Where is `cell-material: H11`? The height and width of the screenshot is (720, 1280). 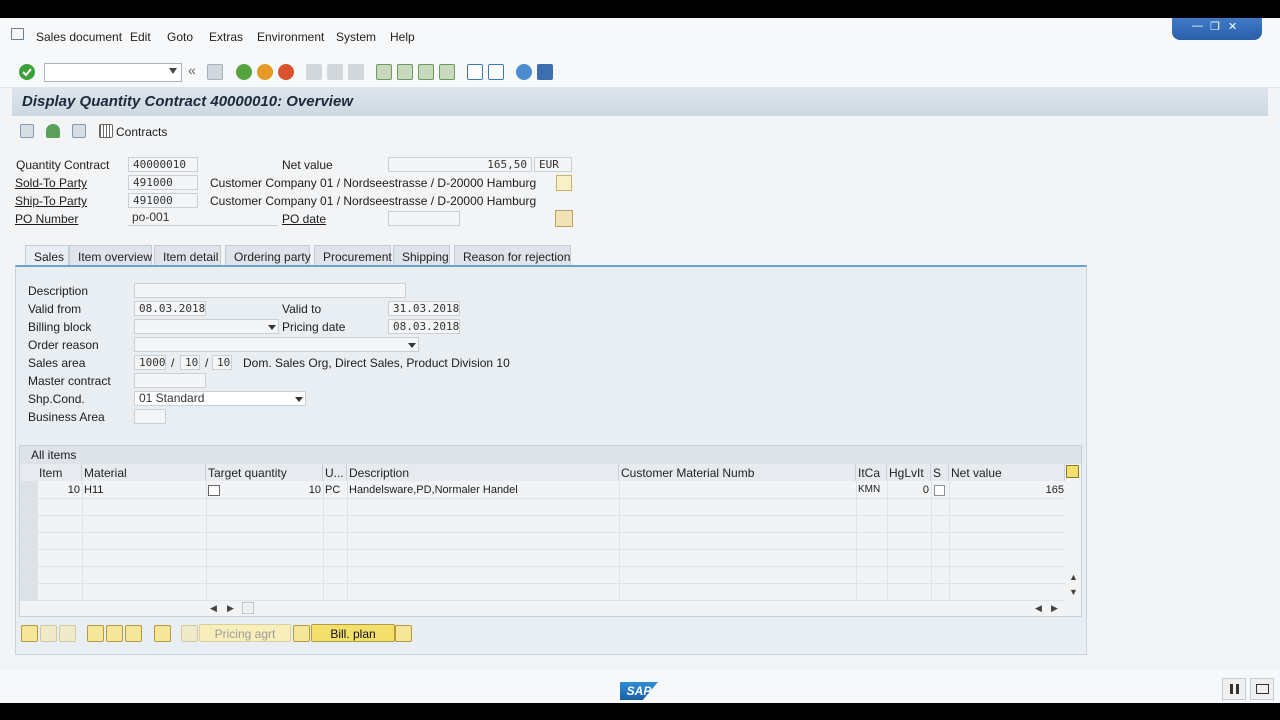
cell-material: H11 is located at coordinates (144, 490).